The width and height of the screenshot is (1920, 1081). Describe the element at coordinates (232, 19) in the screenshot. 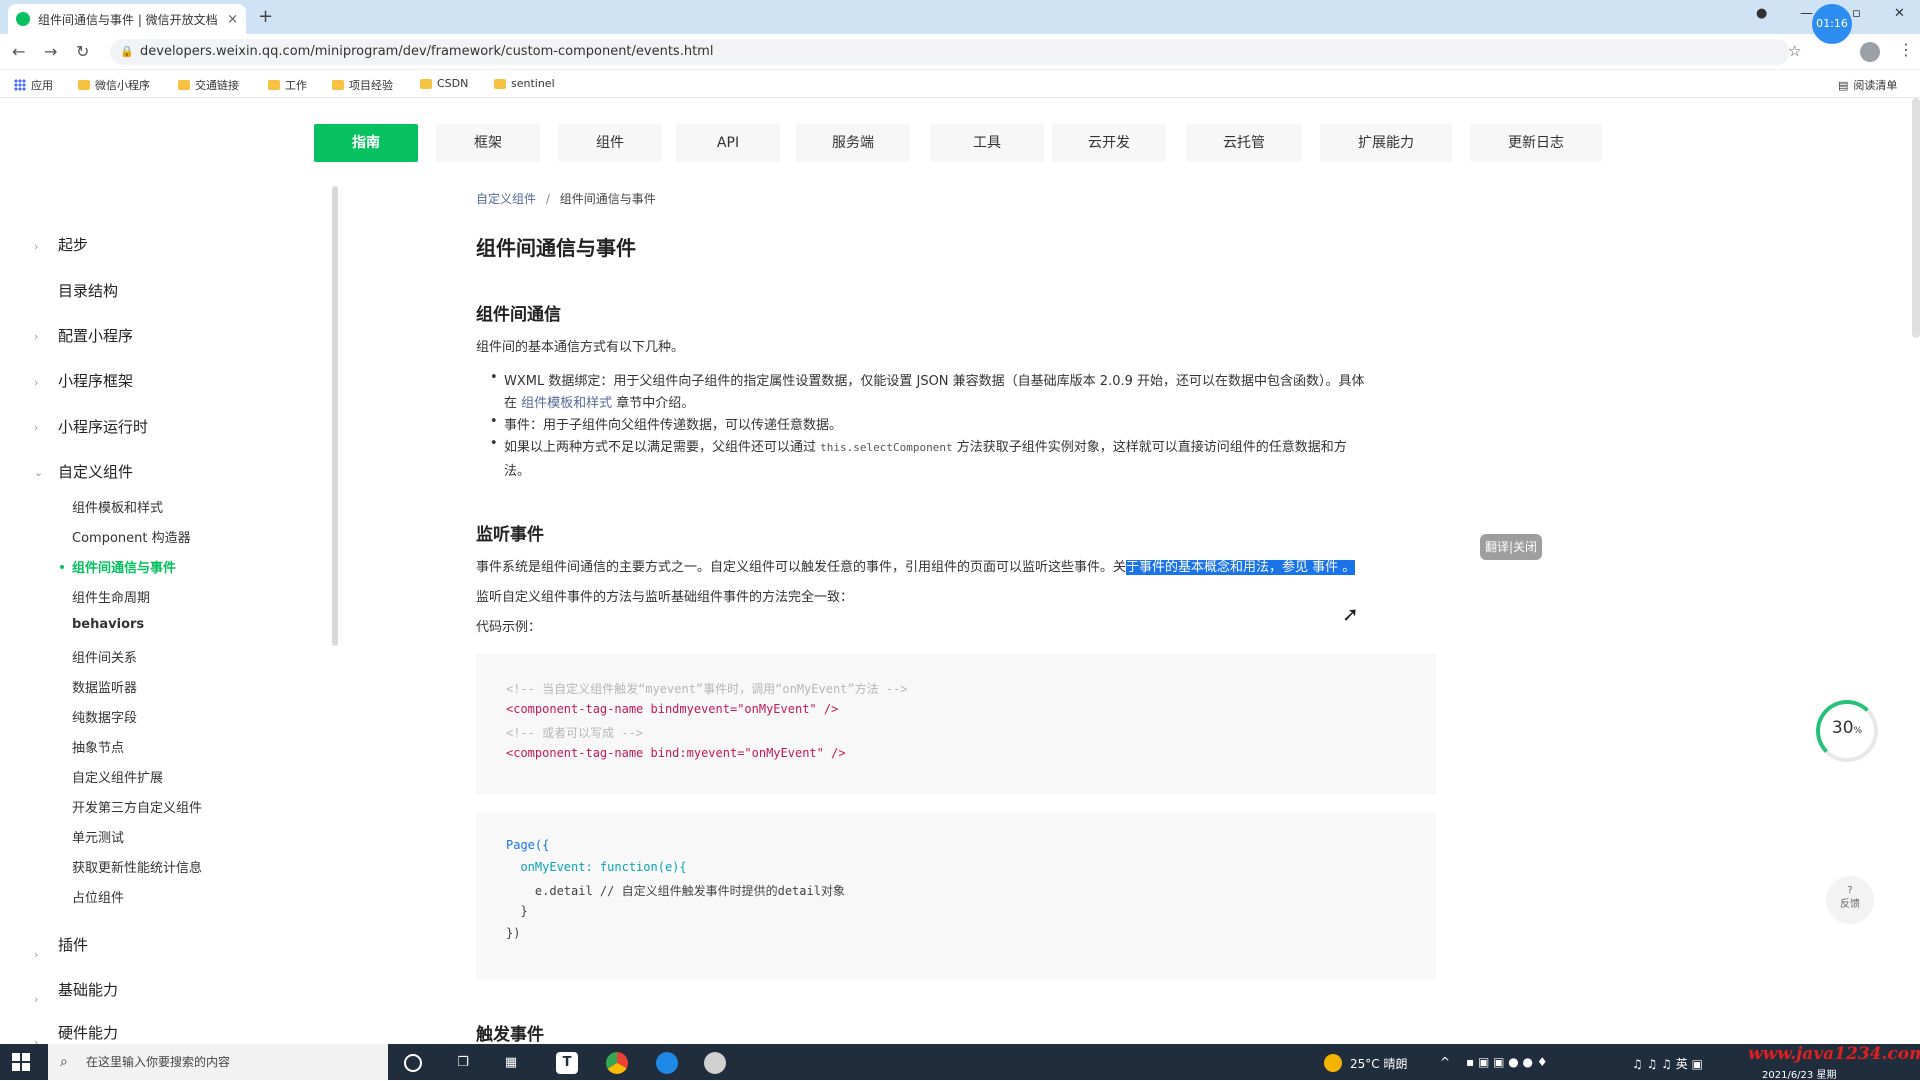

I see `tab-close-icon: ×` at that location.